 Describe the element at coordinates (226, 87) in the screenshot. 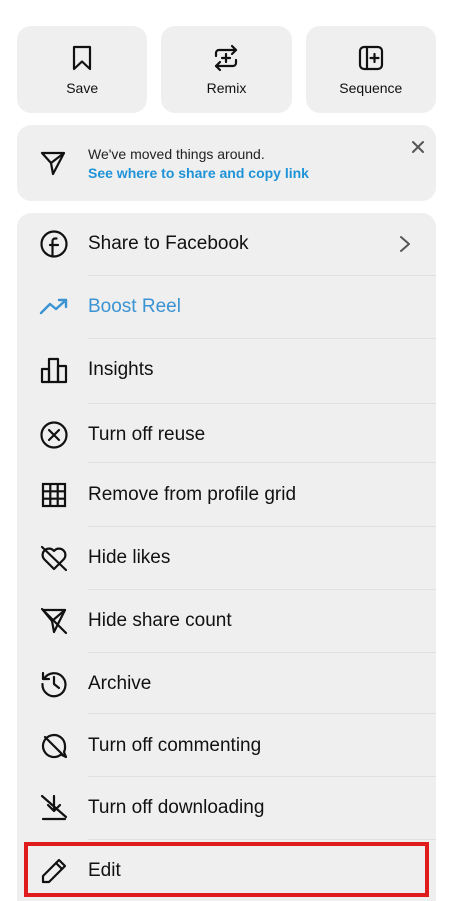

I see `remix-label: Remix` at that location.